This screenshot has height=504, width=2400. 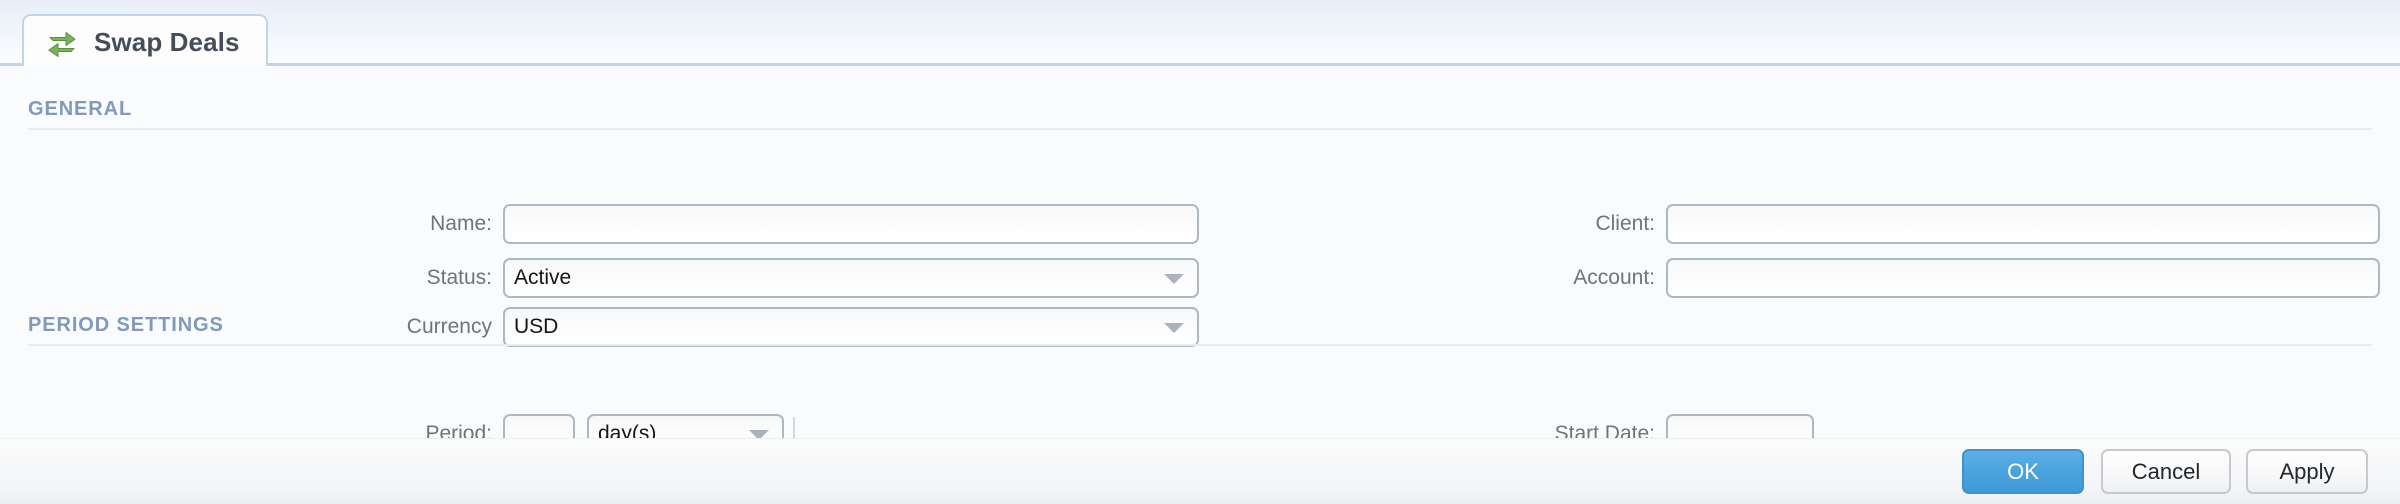 I want to click on apply-button: Apply, so click(x=2307, y=471).